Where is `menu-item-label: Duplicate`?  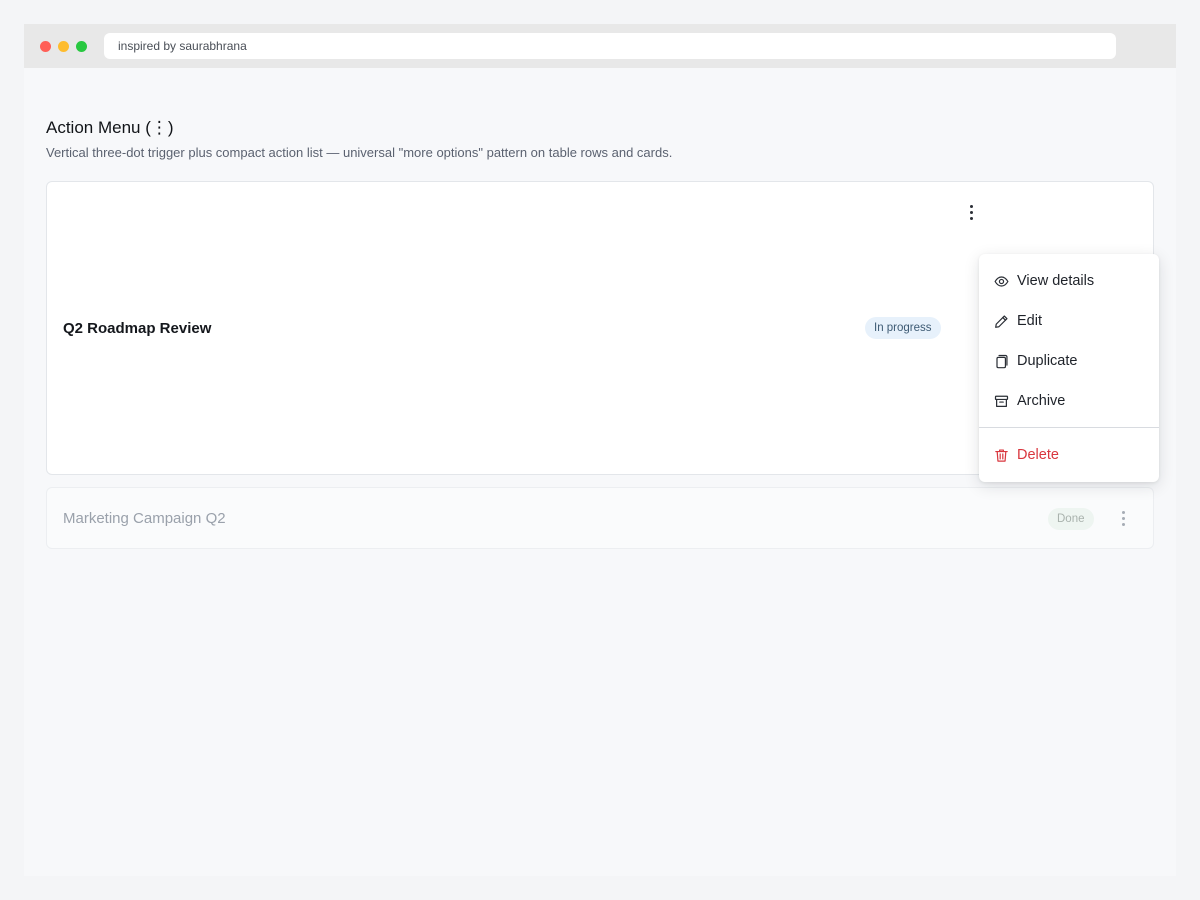 menu-item-label: Duplicate is located at coordinates (1047, 361).